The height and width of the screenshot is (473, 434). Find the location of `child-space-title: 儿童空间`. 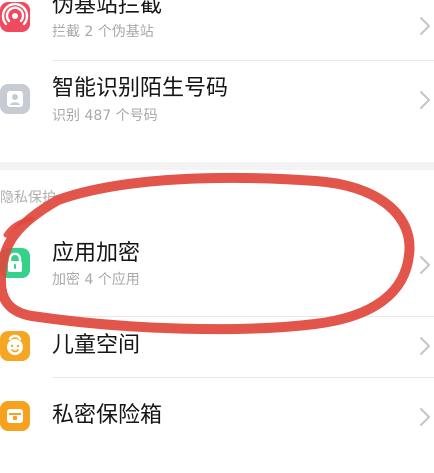

child-space-title: 儿童空间 is located at coordinates (96, 345).